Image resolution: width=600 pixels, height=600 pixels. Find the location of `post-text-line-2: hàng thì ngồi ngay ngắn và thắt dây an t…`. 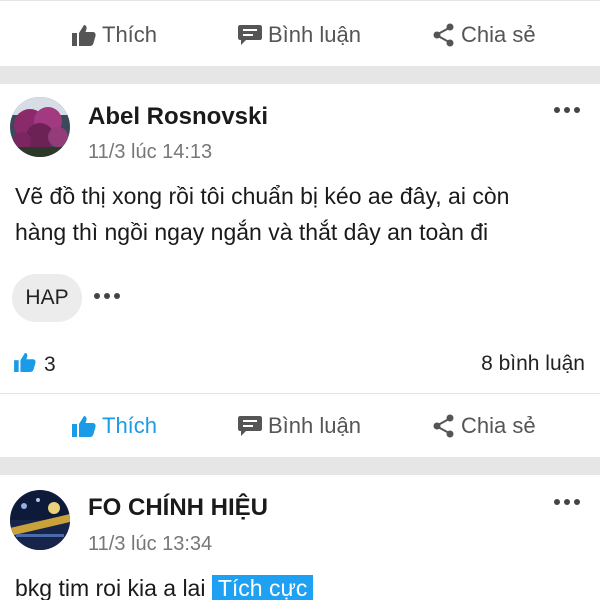

post-text-line-2: hàng thì ngồi ngay ngắn và thắt dây an t… is located at coordinates (252, 232).